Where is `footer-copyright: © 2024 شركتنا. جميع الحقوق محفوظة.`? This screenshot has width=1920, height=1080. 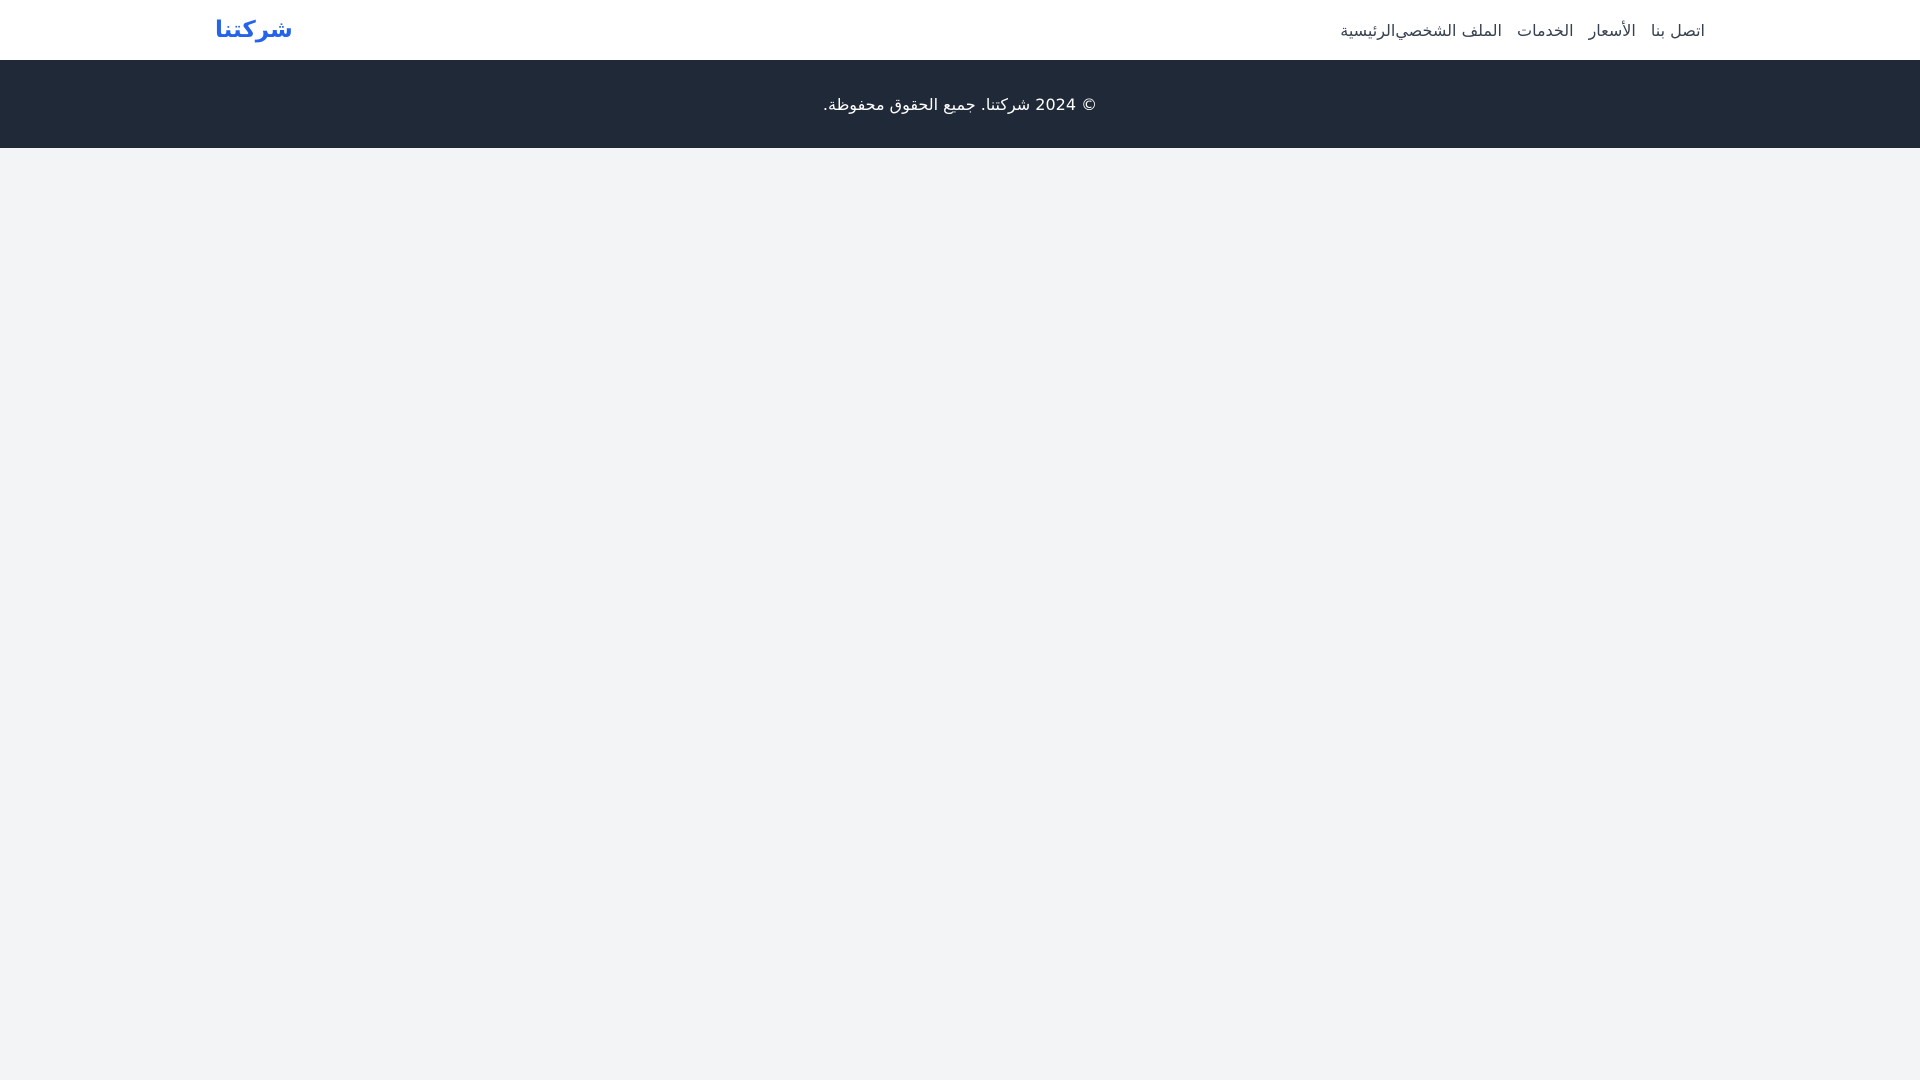
footer-copyright: © 2024 شركتنا. جميع الحقوق محفوظة. is located at coordinates (960, 104).